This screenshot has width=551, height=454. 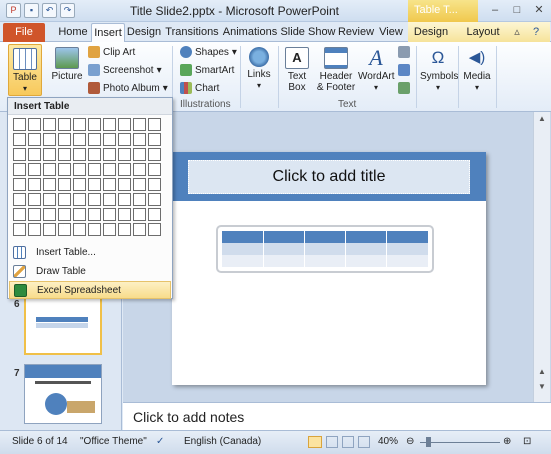 What do you see at coordinates (404, 52) in the screenshot?
I see `signature-line-button` at bounding box center [404, 52].